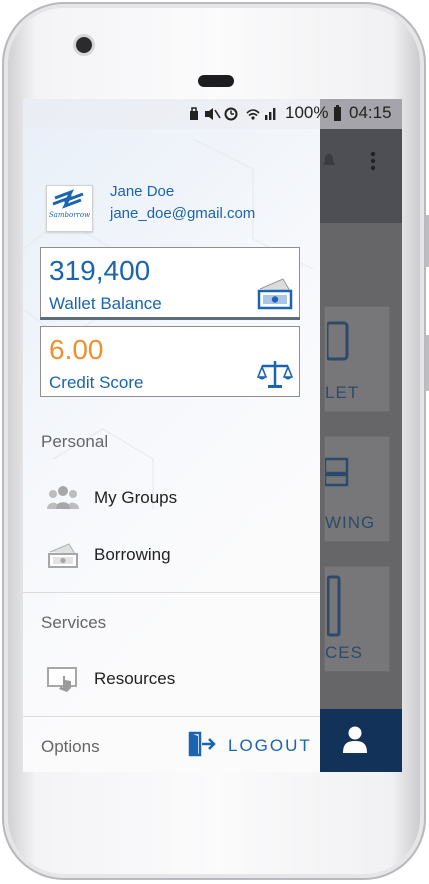 The width and height of the screenshot is (429, 884). I want to click on person-icon, so click(355, 740).